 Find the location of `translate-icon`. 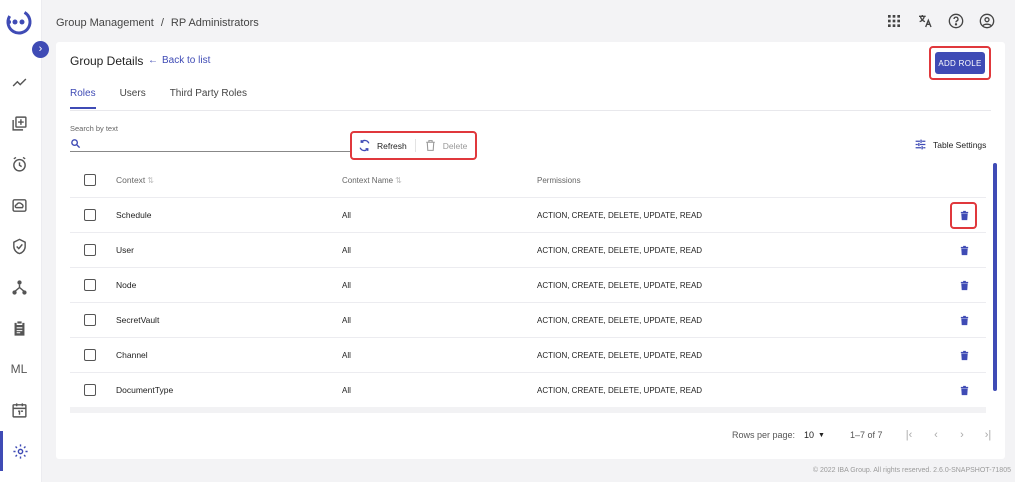

translate-icon is located at coordinates (924, 20).